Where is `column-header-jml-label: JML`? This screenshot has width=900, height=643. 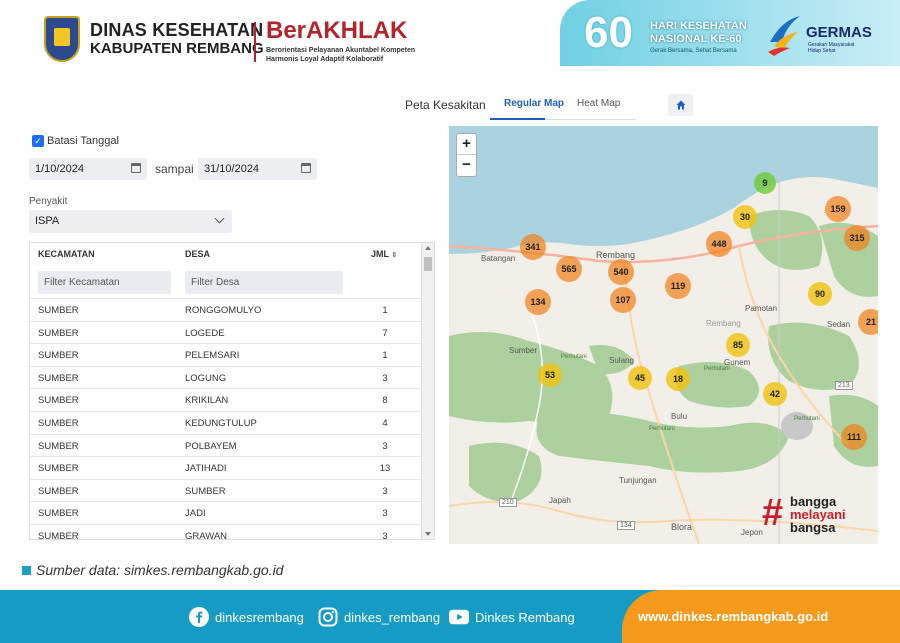
column-header-jml-label: JML is located at coordinates (380, 254).